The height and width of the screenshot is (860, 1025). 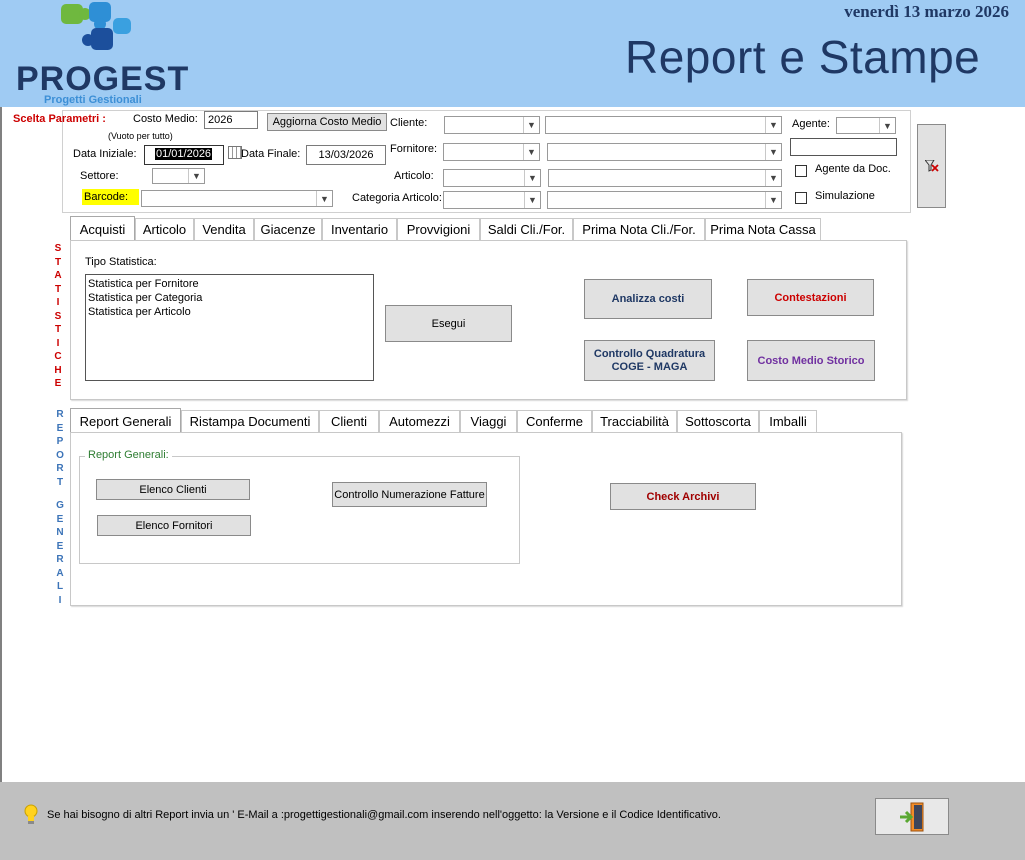 What do you see at coordinates (438, 229) in the screenshot?
I see `tab-provvigioni: Provvigioni` at bounding box center [438, 229].